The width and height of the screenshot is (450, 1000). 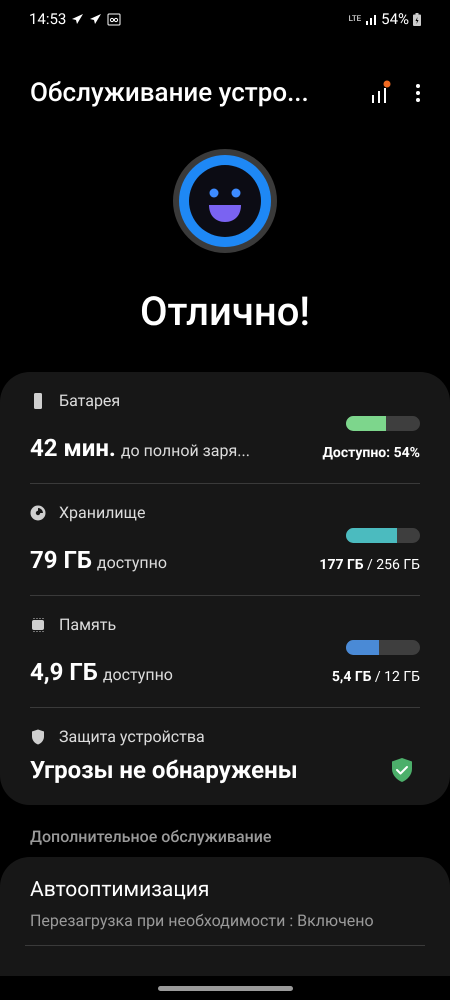 What do you see at coordinates (371, 19) in the screenshot?
I see `signal-icon` at bounding box center [371, 19].